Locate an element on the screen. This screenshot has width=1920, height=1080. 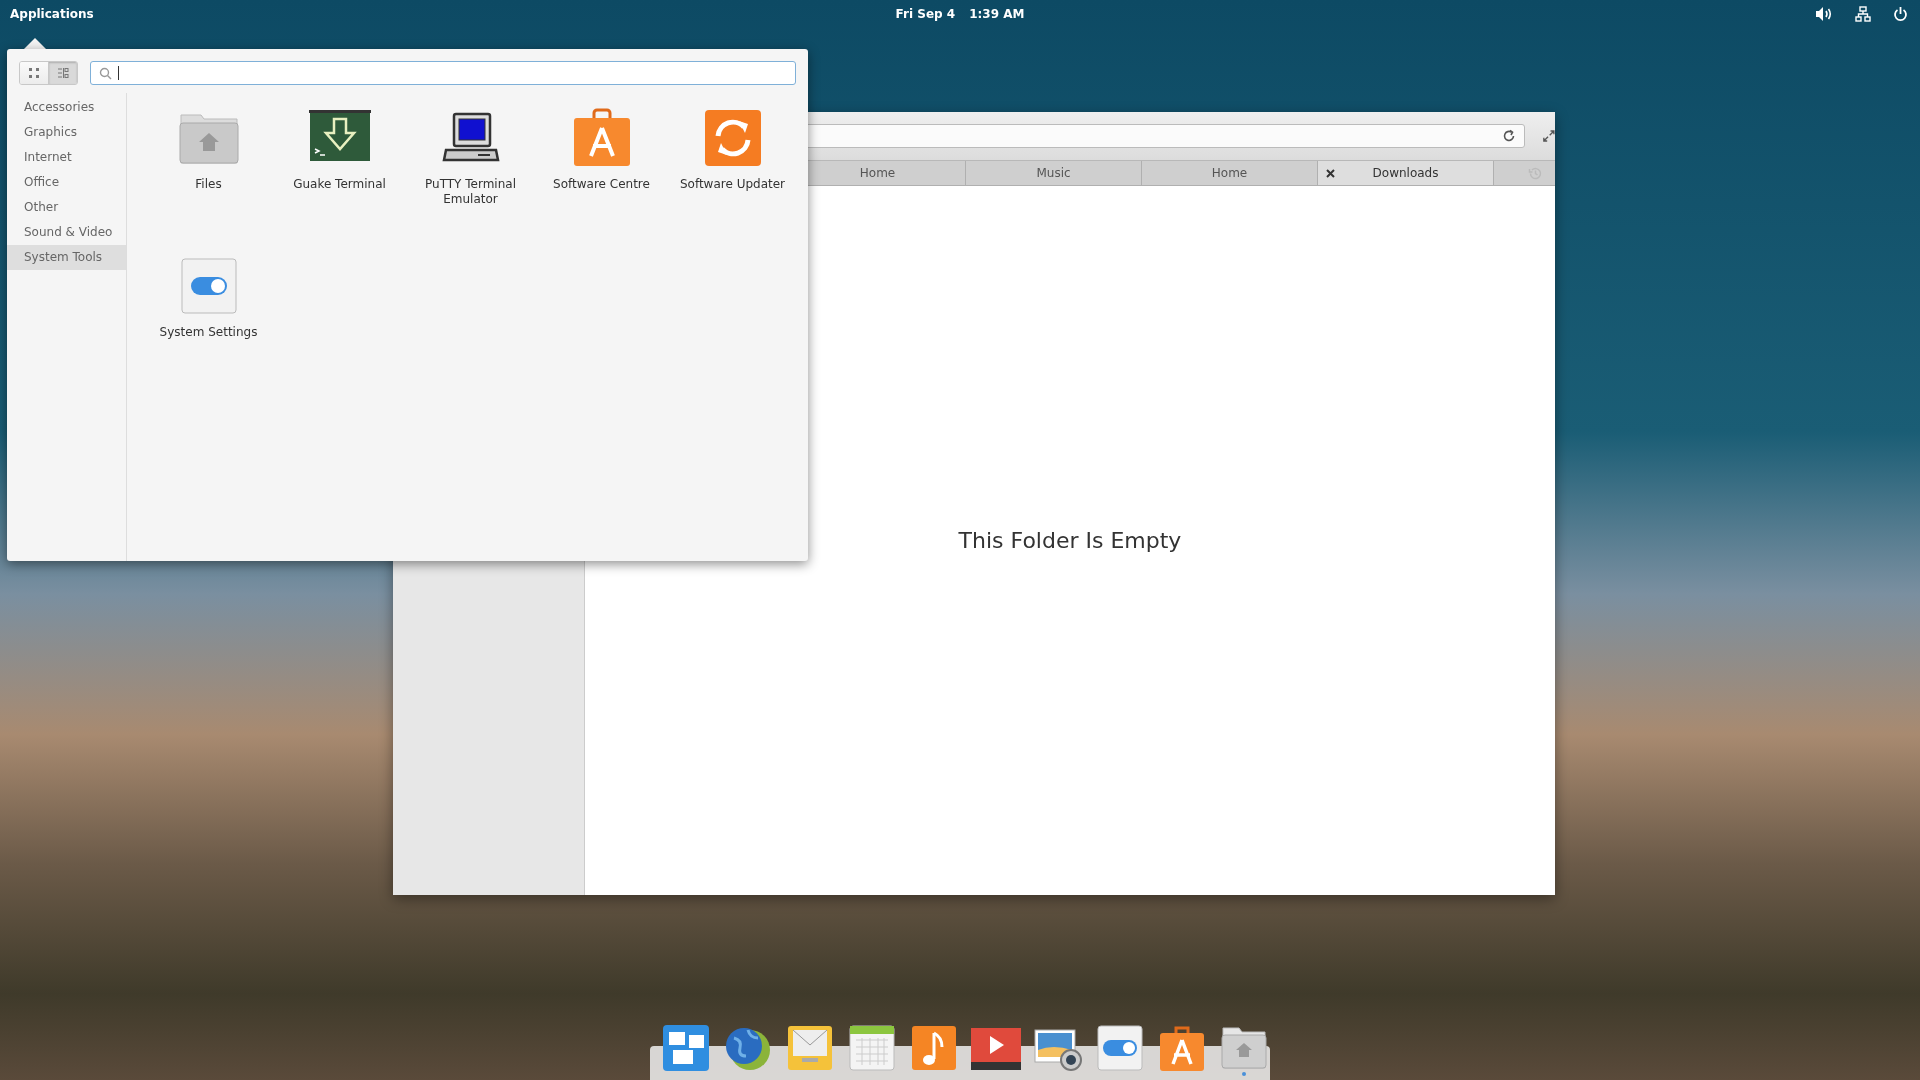
search-icon is located at coordinates (105, 73).